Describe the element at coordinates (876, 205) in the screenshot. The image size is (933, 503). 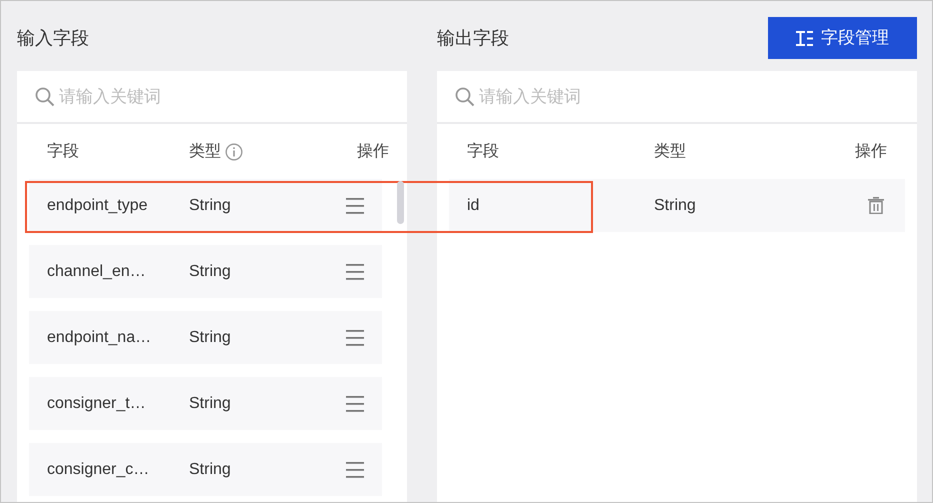
I see `delete-icon` at that location.